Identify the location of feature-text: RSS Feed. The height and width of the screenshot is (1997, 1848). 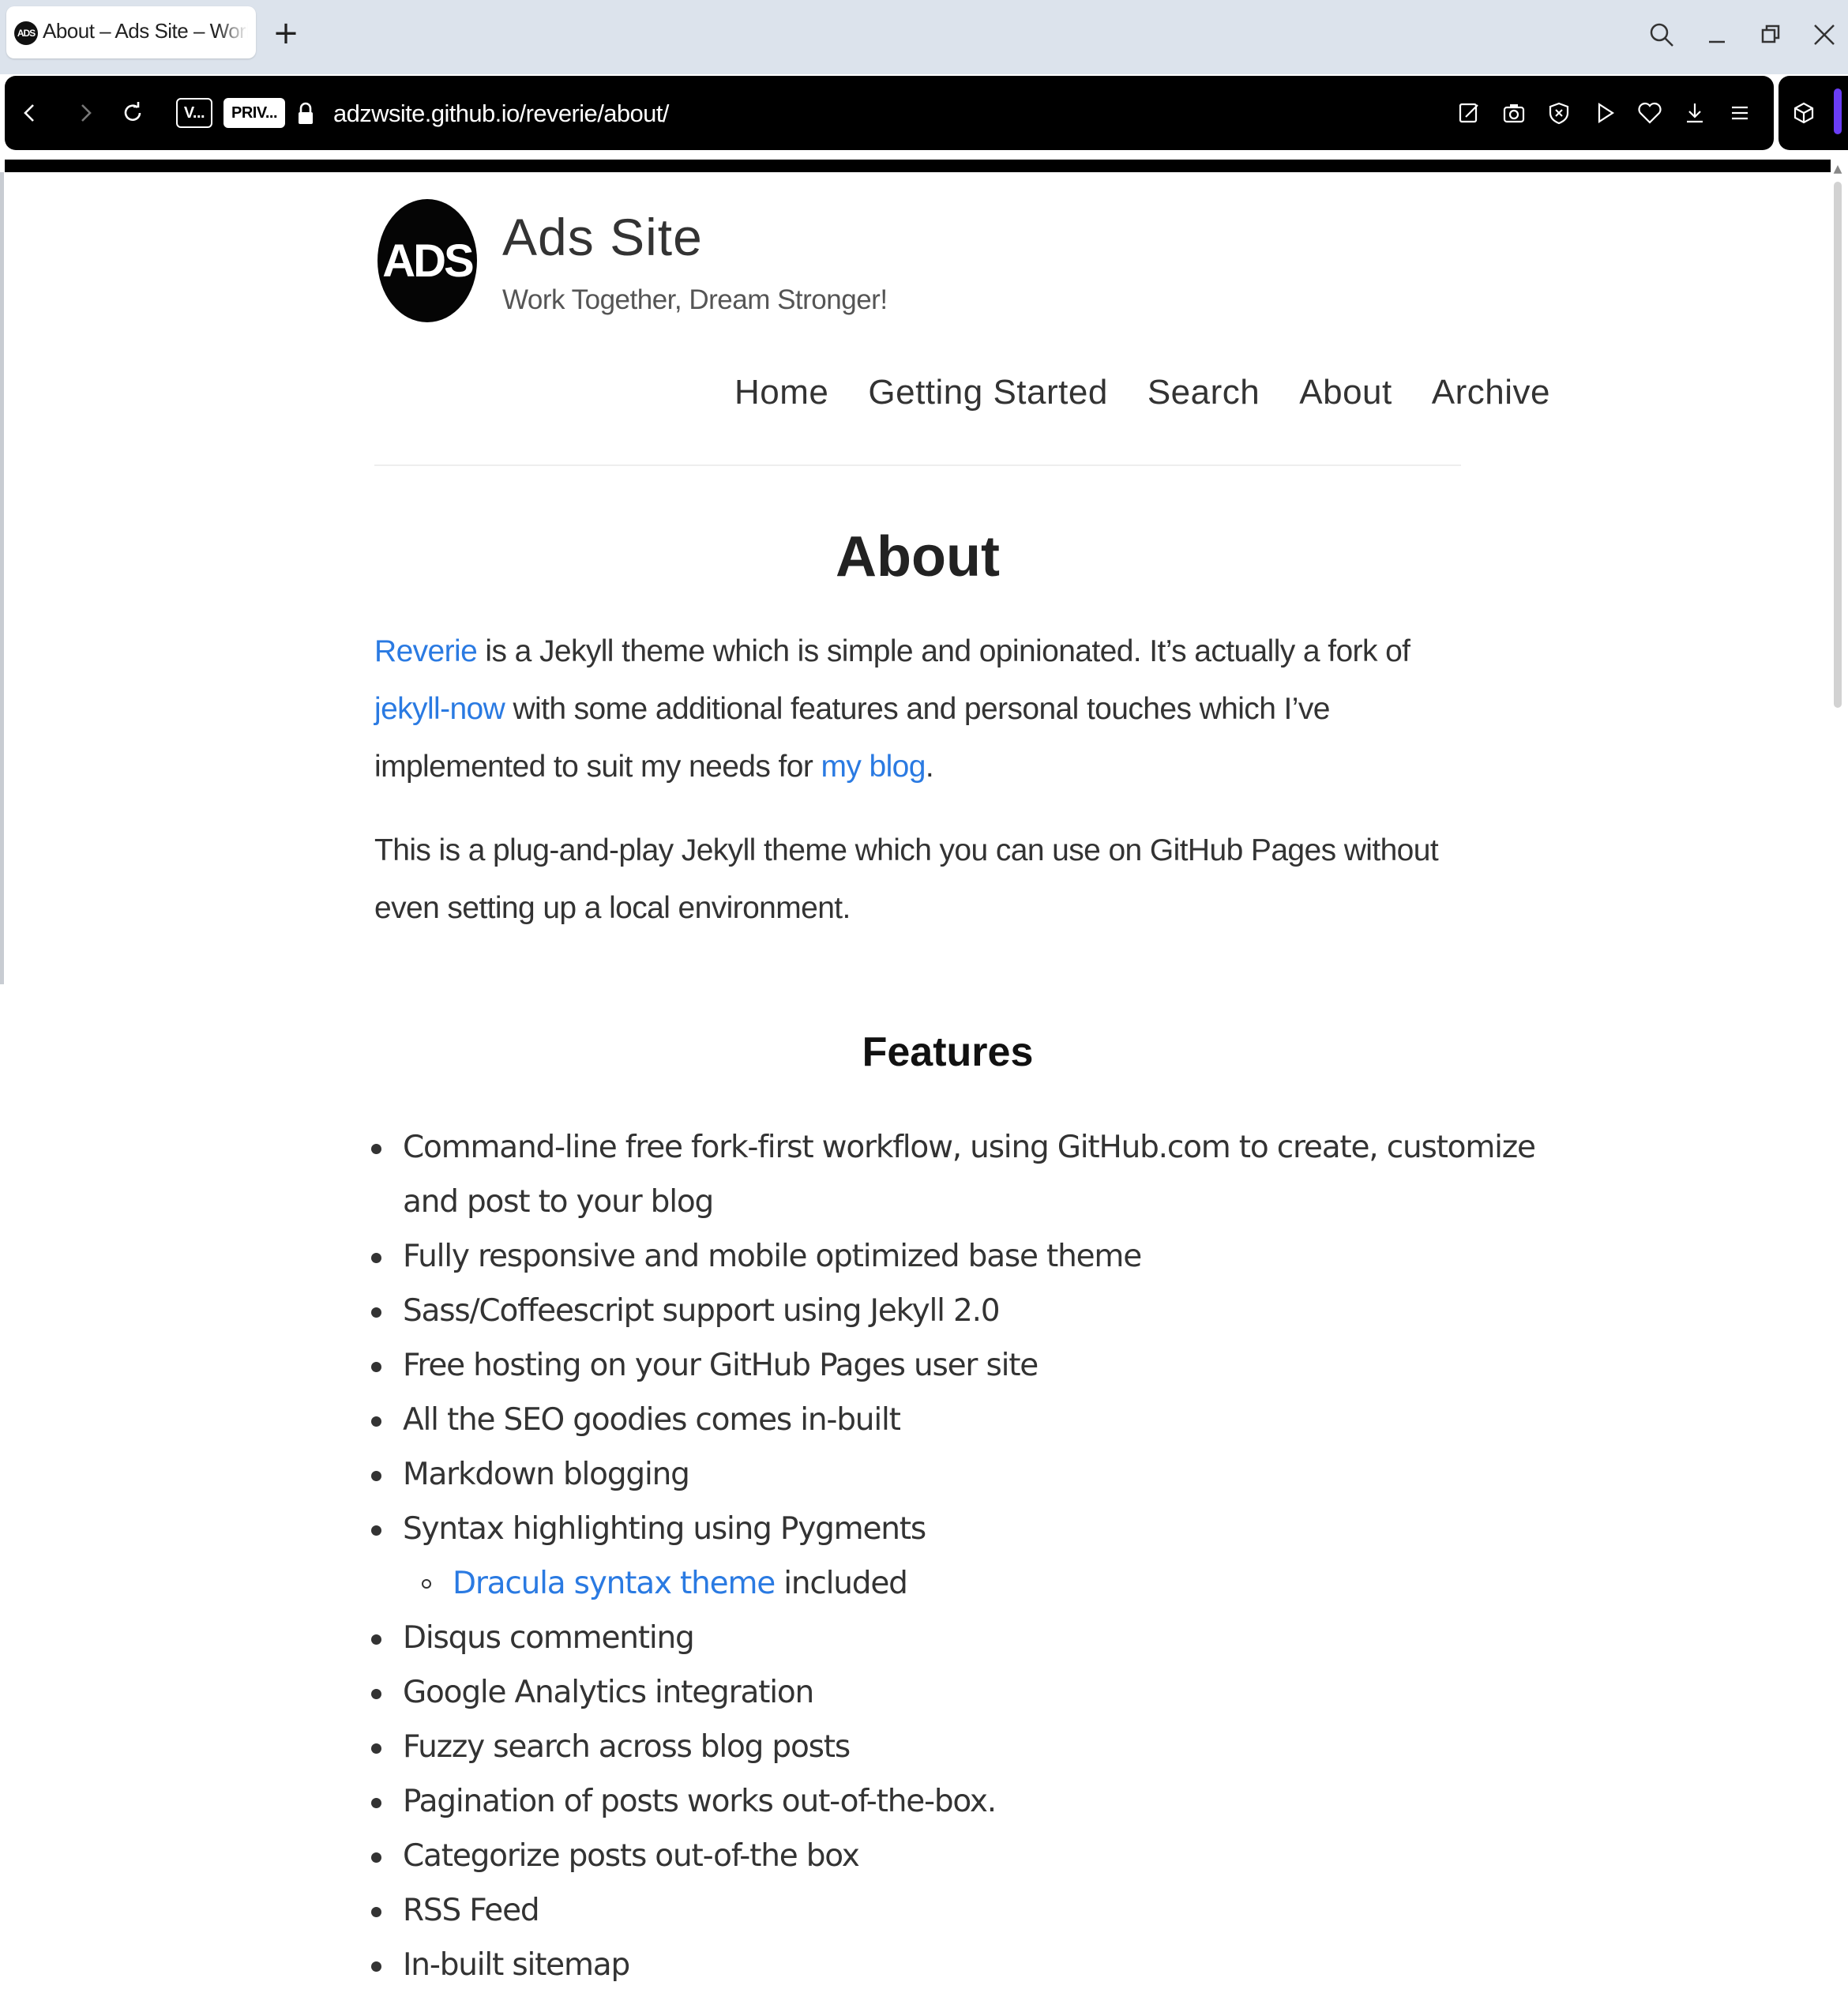
(471, 1910).